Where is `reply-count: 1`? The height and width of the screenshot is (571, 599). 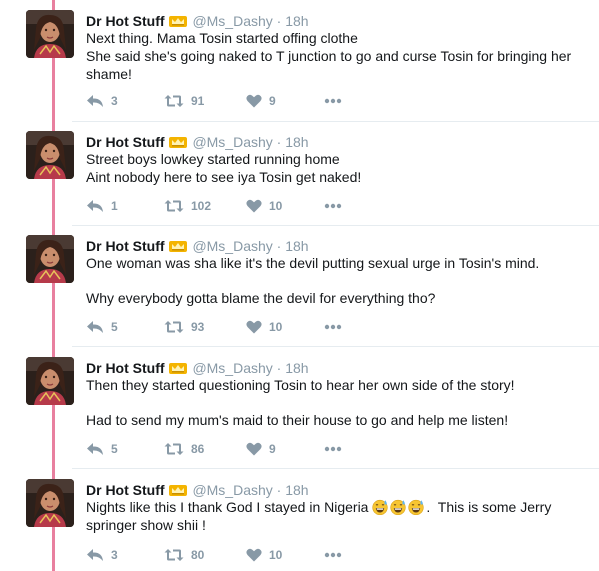 reply-count: 1 is located at coordinates (114, 206).